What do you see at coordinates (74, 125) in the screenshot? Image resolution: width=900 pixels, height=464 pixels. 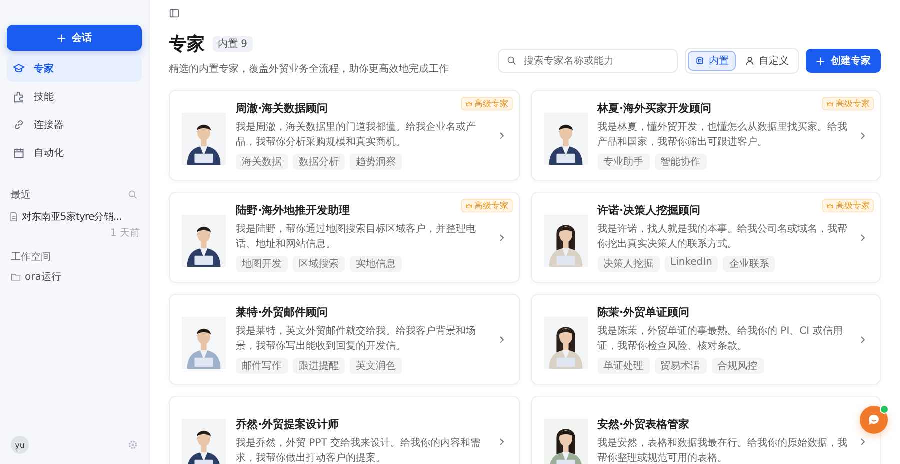 I see `nav-item: 连接器` at bounding box center [74, 125].